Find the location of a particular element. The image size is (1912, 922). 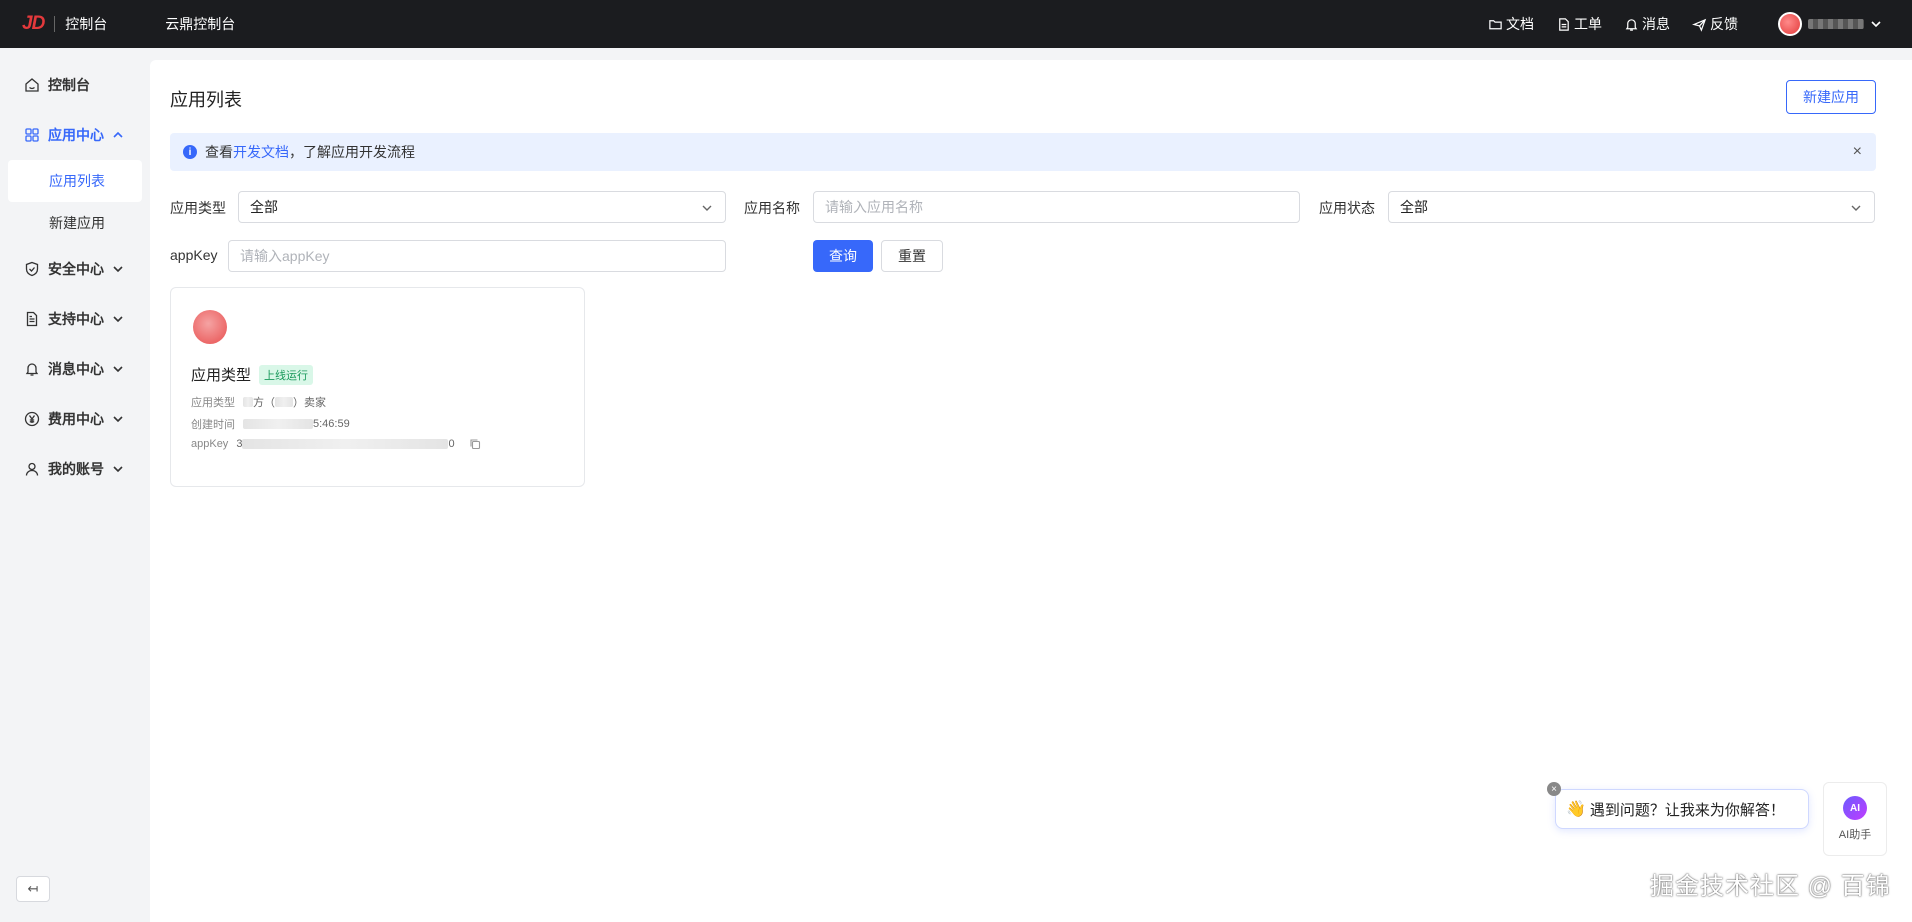

sidebar-item-messages: 消息中心 is located at coordinates (75, 369).